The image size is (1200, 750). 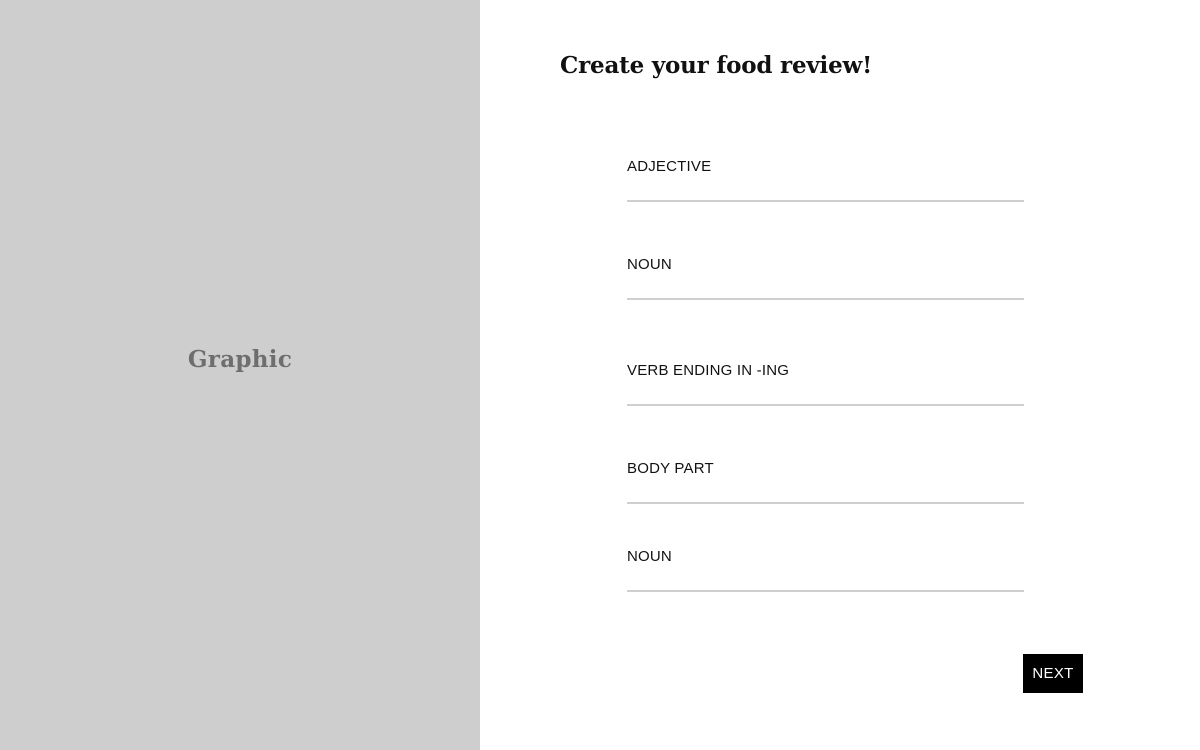 I want to click on body-part-field, so click(x=825, y=481).